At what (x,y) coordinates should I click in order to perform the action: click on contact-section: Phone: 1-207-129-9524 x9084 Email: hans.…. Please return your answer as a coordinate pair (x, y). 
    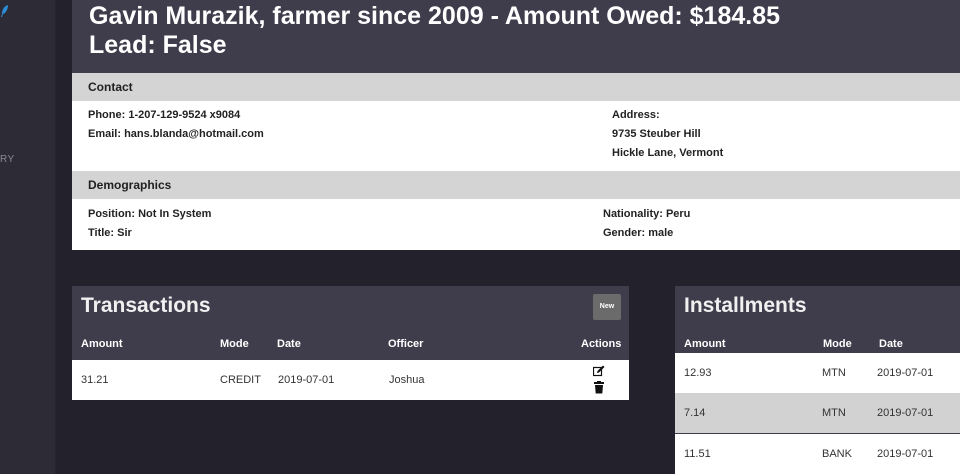
    Looking at the image, I should click on (516, 136).